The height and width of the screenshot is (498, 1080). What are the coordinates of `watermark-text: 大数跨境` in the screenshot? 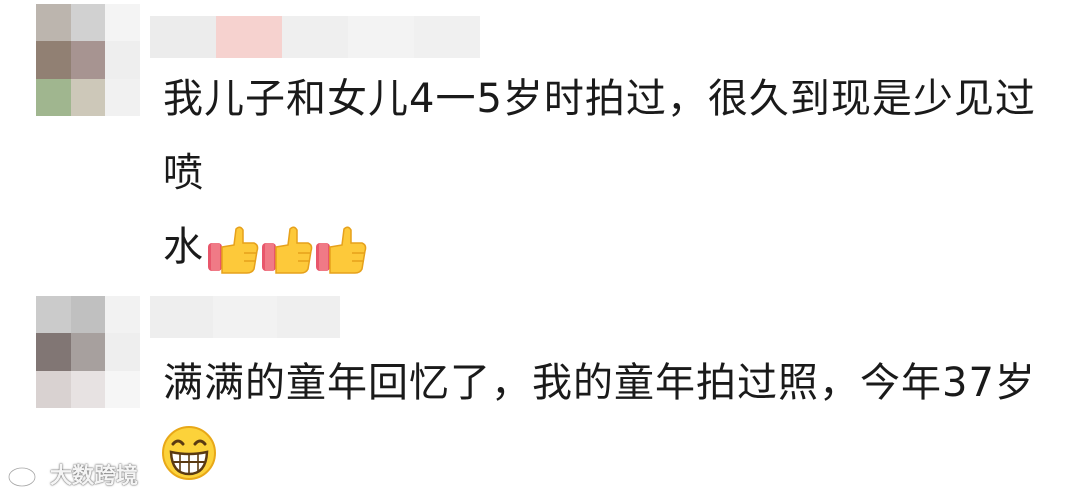 It's located at (94, 476).